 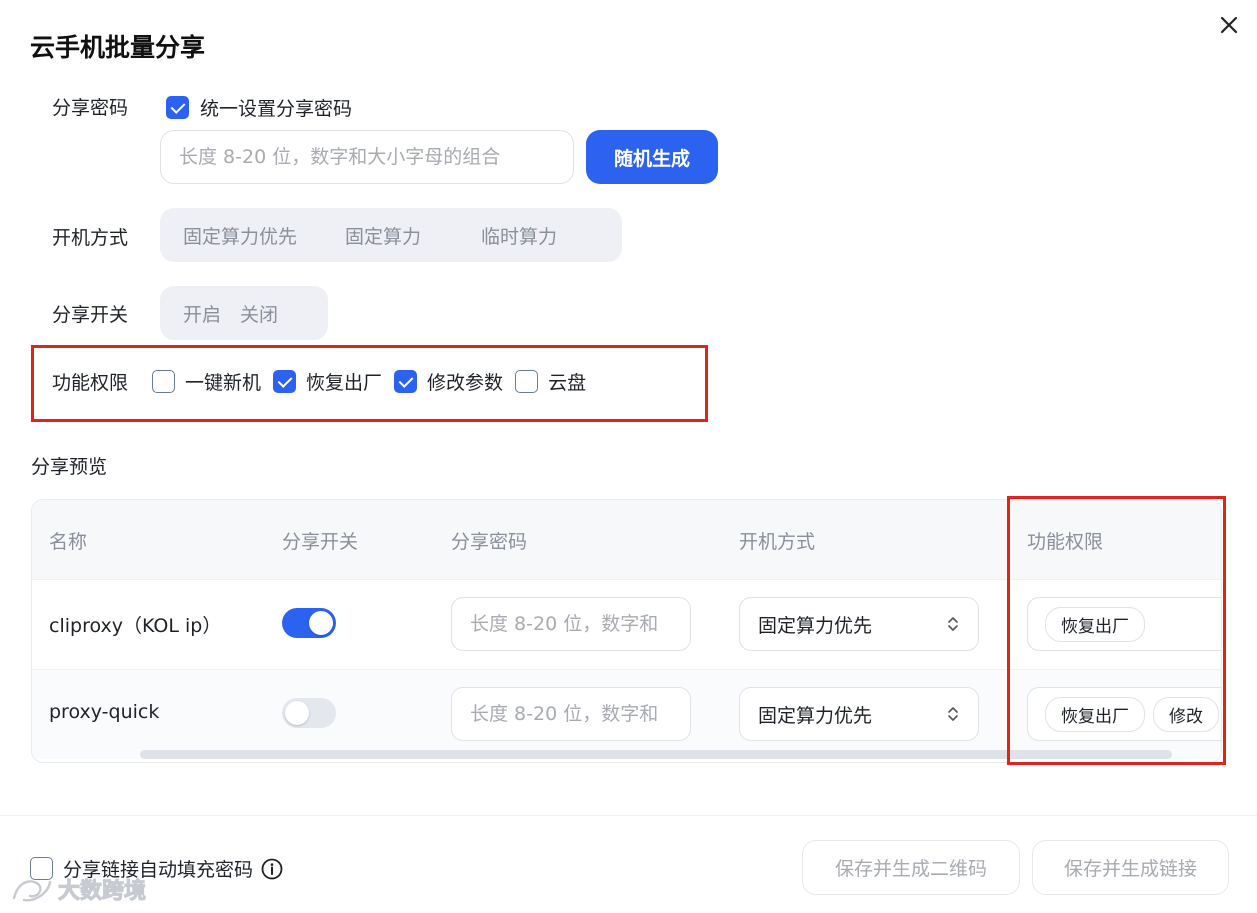 I want to click on password-input, so click(x=367, y=157).